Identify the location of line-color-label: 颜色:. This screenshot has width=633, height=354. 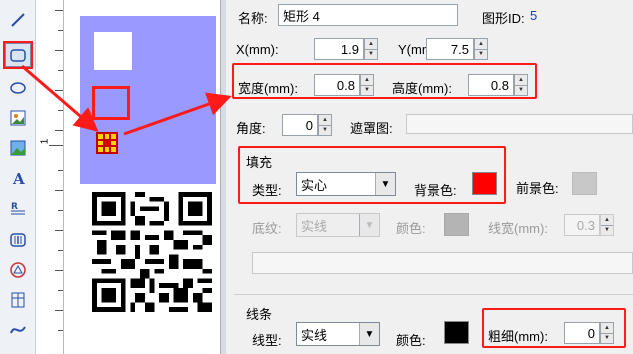
(411, 340).